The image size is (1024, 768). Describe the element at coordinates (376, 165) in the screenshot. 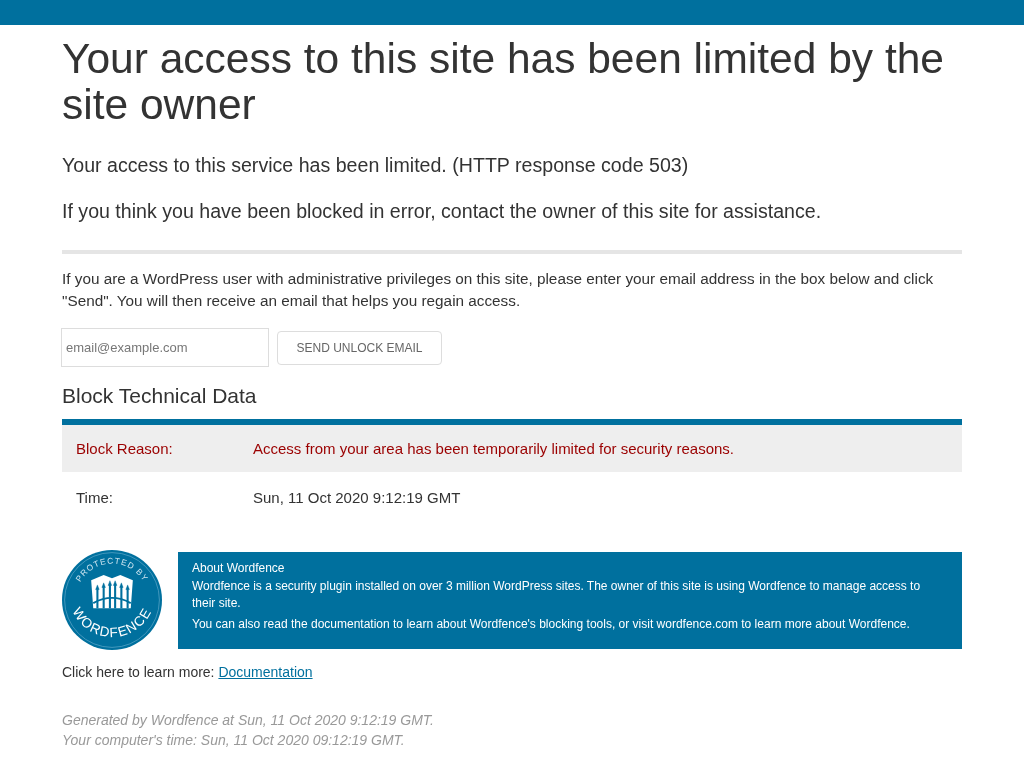

I see `status-message: Your access to this service has been limited. (HTTP response code 503)` at that location.